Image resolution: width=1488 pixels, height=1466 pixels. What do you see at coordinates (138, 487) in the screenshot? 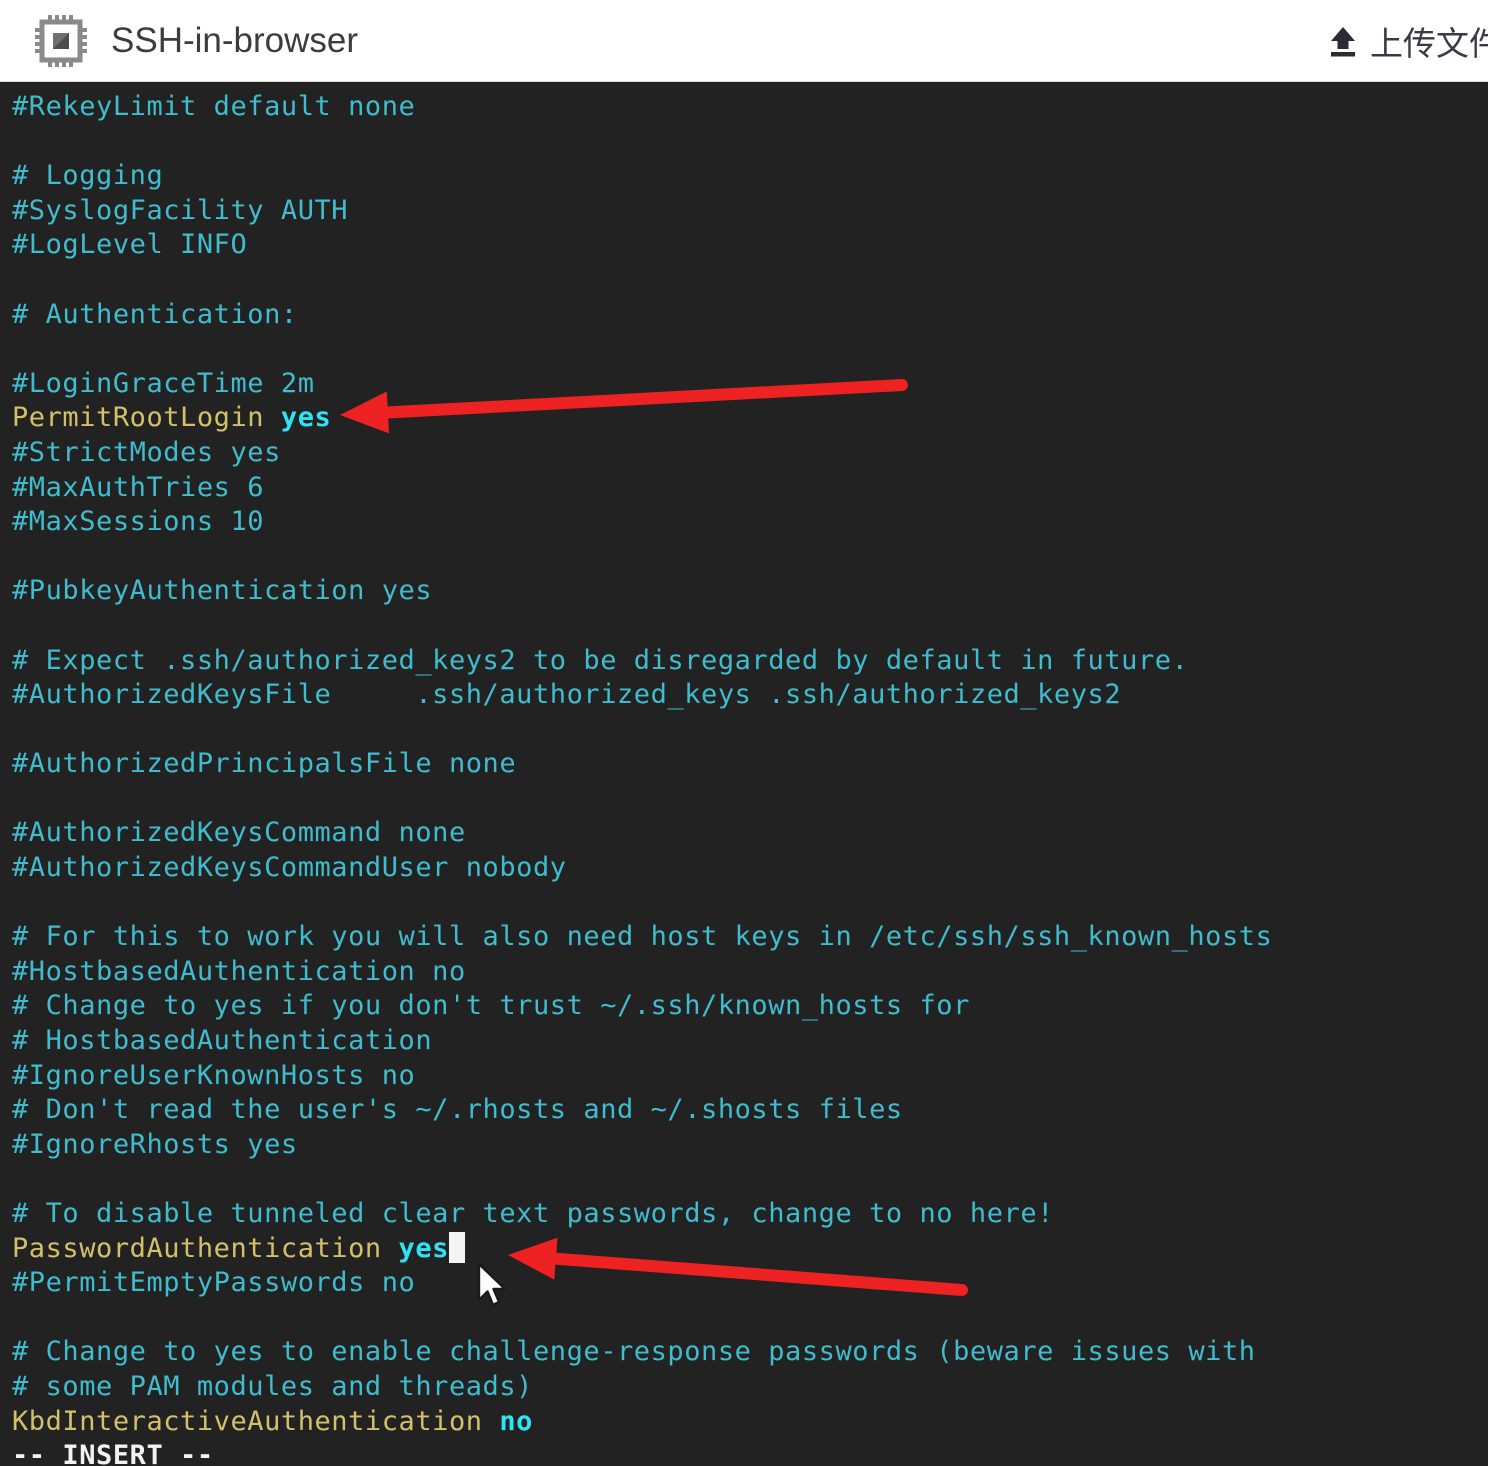
I see `terminal-comment: #MaxAuthTries 6` at bounding box center [138, 487].